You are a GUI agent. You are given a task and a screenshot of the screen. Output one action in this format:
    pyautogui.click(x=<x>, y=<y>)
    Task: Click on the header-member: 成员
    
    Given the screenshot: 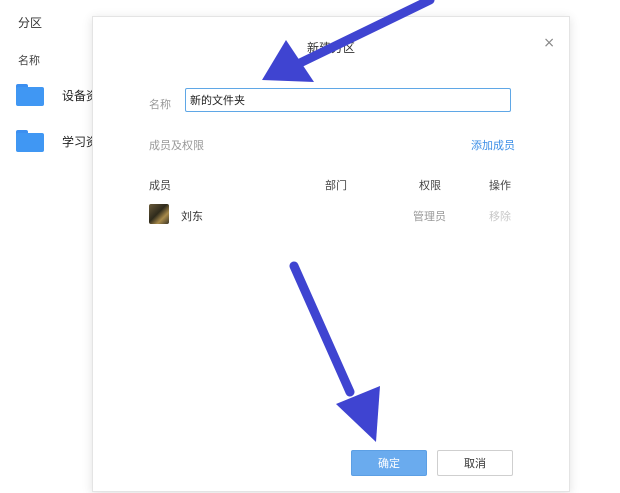 What is the action you would take?
    pyautogui.click(x=160, y=185)
    